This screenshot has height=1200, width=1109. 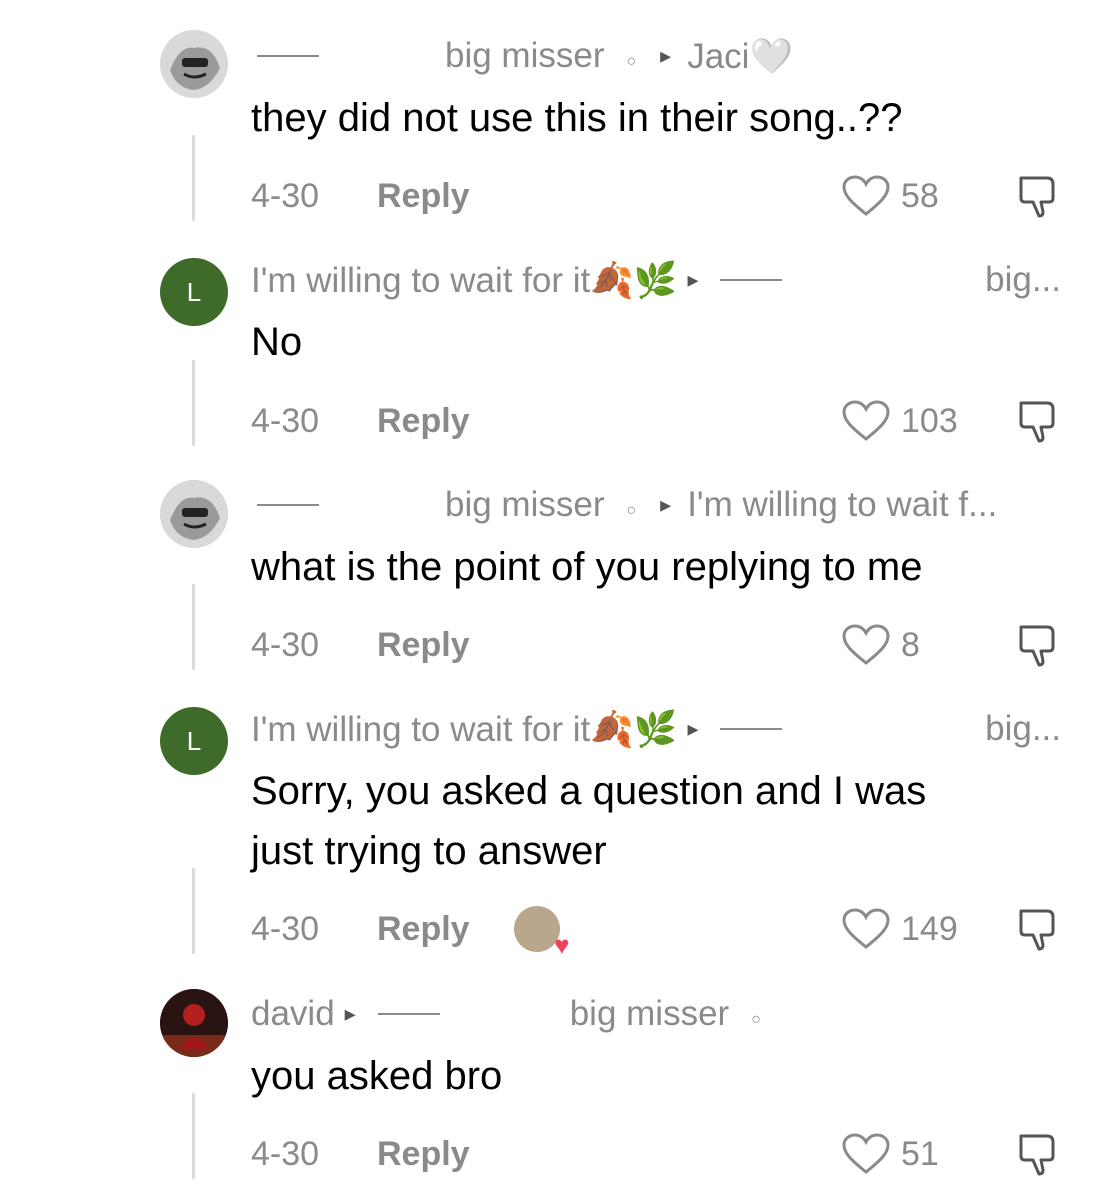 I want to click on comment-text: No, so click(x=277, y=342).